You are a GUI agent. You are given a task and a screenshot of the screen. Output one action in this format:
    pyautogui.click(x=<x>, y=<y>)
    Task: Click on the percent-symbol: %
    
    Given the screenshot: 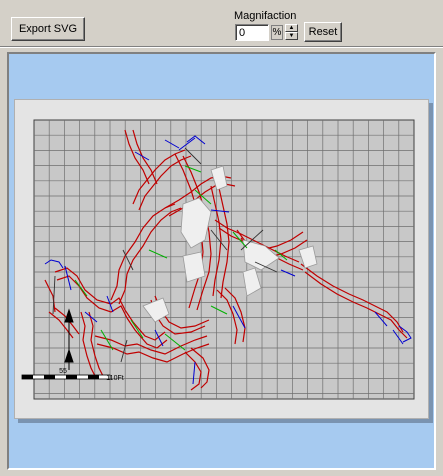 What is the action you would take?
    pyautogui.click(x=277, y=32)
    